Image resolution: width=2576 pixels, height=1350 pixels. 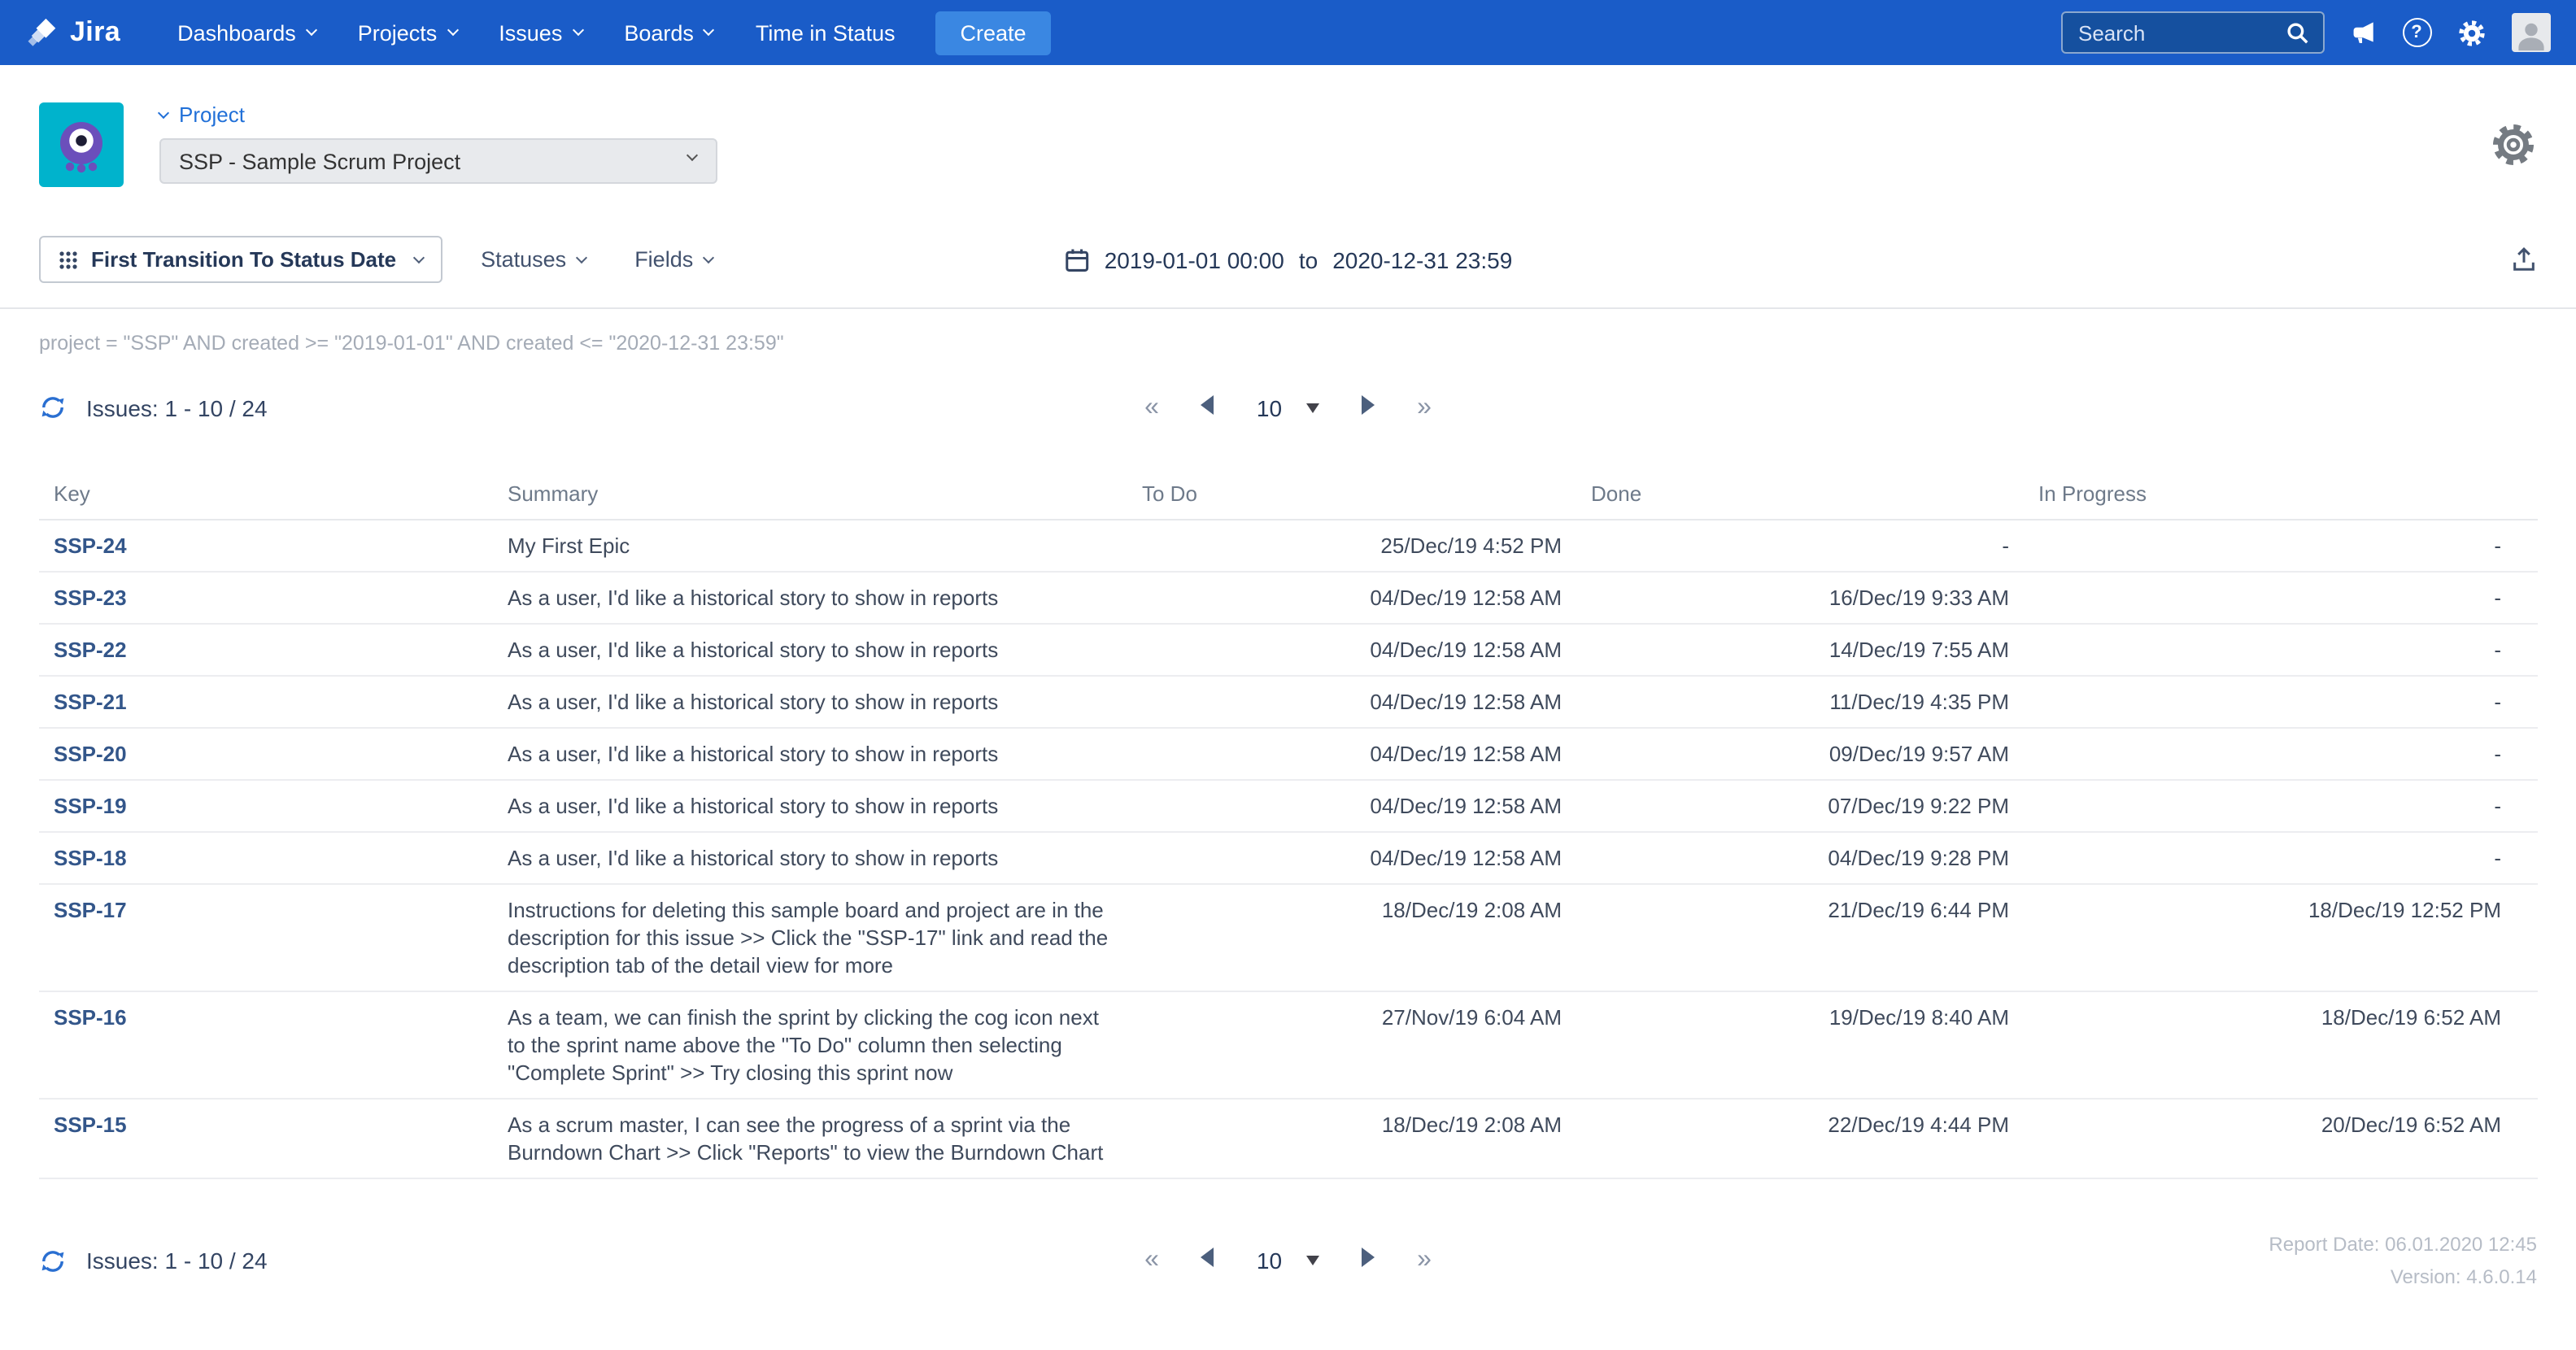 I want to click on nav-item-label: Dashboards, so click(x=236, y=32).